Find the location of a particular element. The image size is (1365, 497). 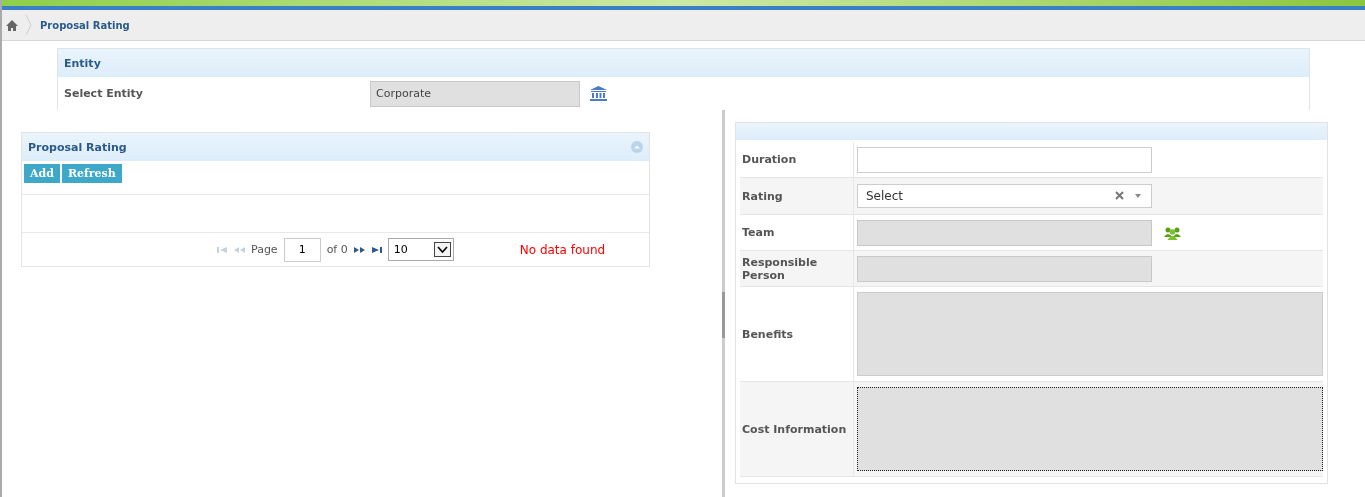

field-label: Rating is located at coordinates (762, 196).